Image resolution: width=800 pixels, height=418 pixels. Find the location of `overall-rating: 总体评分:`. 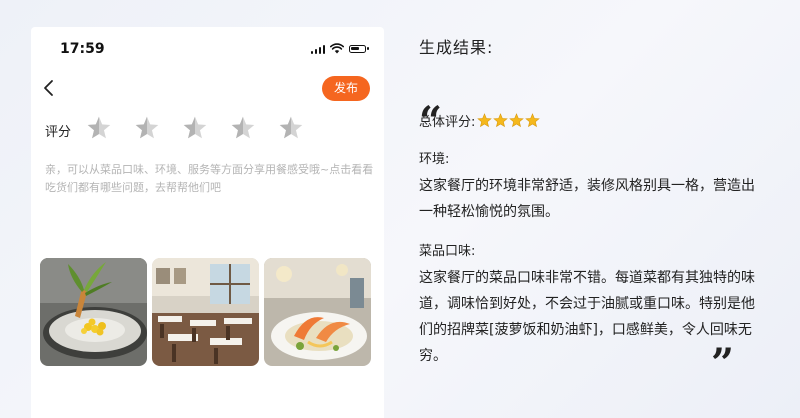

overall-rating: 总体评分: is located at coordinates (480, 120).